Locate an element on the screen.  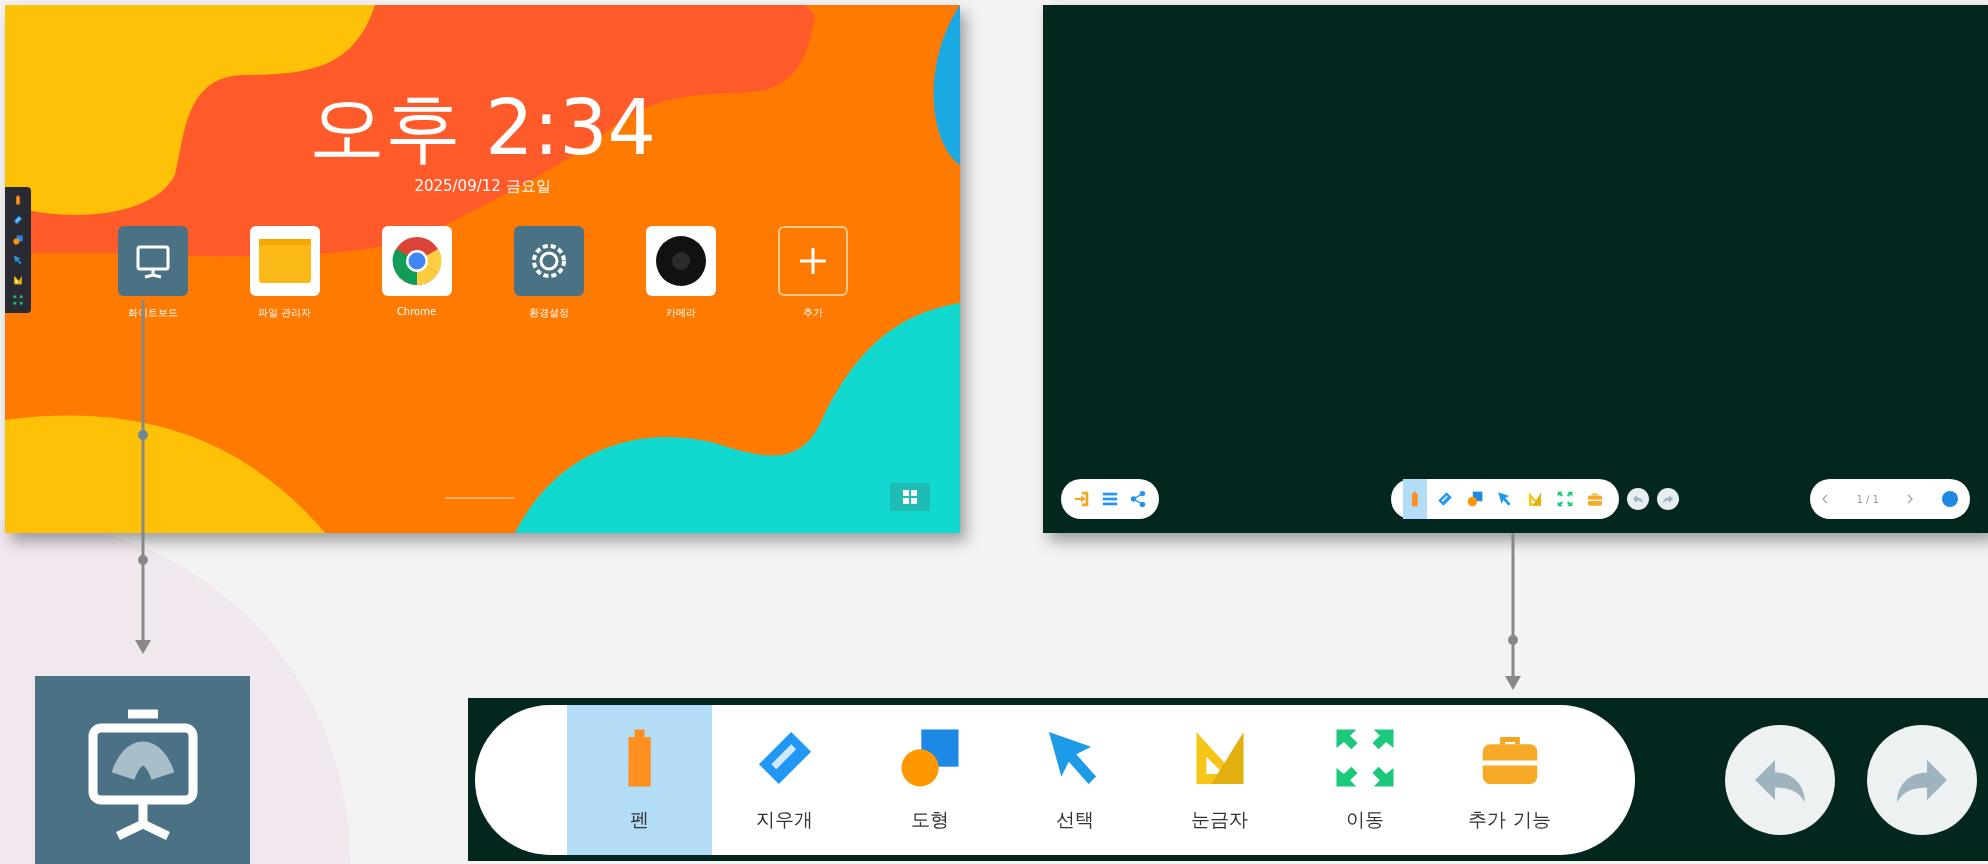
windows-icon is located at coordinates (910, 497).